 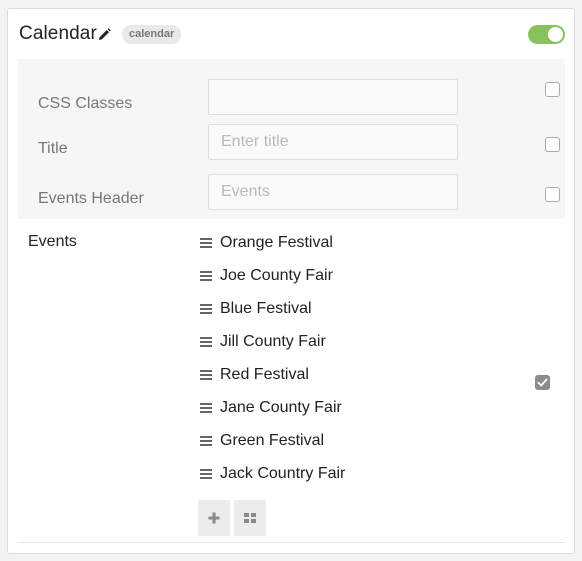 What do you see at coordinates (104, 34) in the screenshot?
I see `pencil-icon` at bounding box center [104, 34].